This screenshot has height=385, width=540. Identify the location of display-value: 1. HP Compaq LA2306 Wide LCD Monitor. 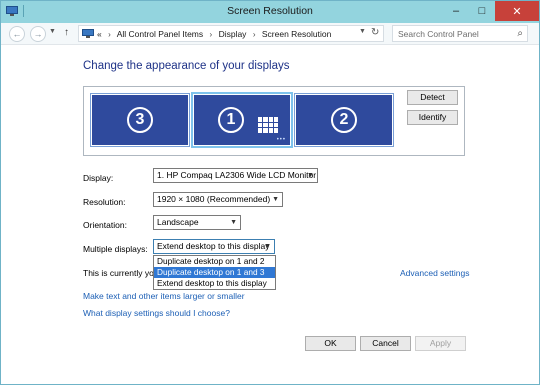
(237, 175).